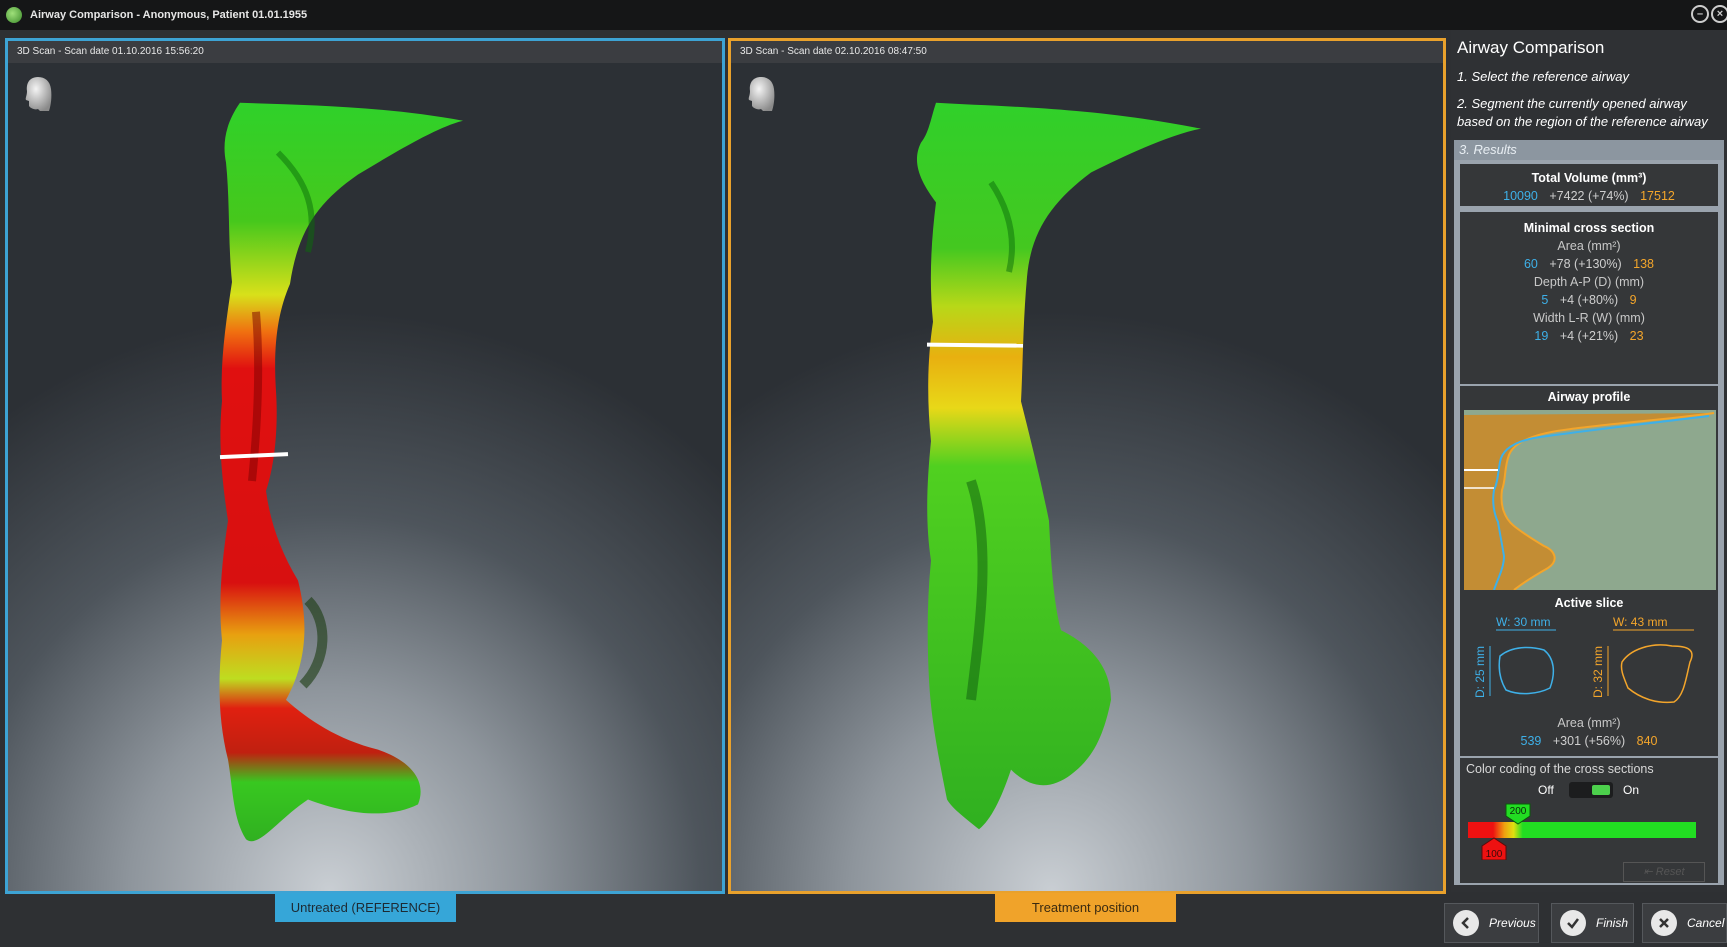 This screenshot has width=1727, height=947. Describe the element at coordinates (1590, 500) in the screenshot. I see `airway-profile-chart` at that location.